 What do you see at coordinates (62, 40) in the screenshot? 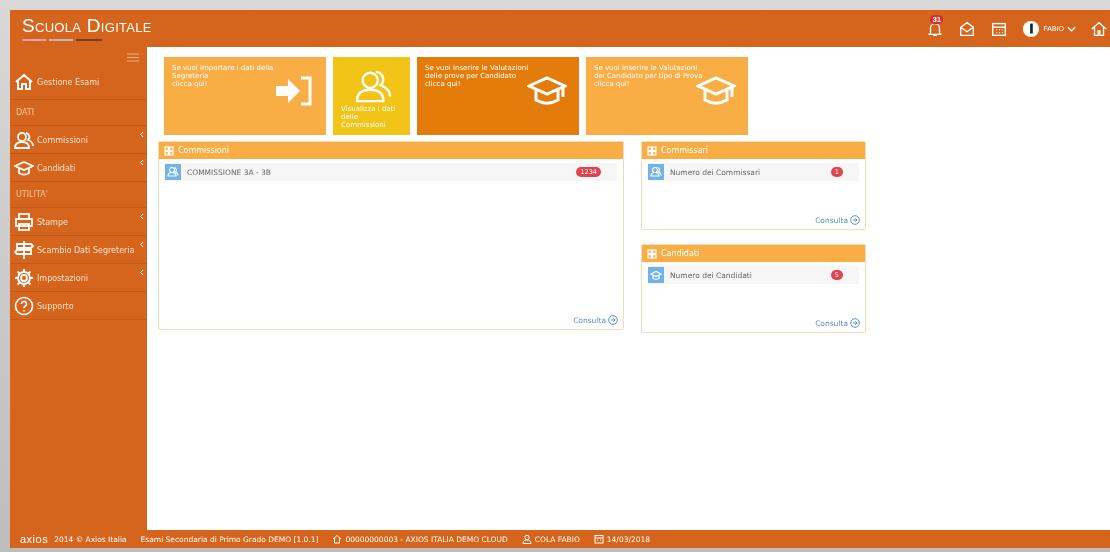
I see `logo-underline-icon` at bounding box center [62, 40].